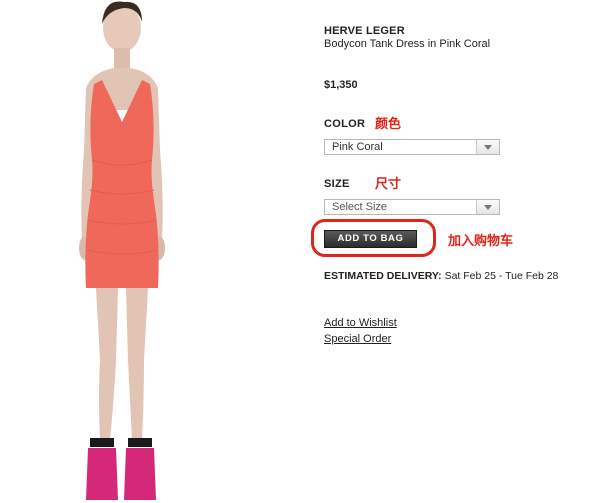  Describe the element at coordinates (370, 239) in the screenshot. I see `add-to-bag-button: ADD TO BAG` at that location.